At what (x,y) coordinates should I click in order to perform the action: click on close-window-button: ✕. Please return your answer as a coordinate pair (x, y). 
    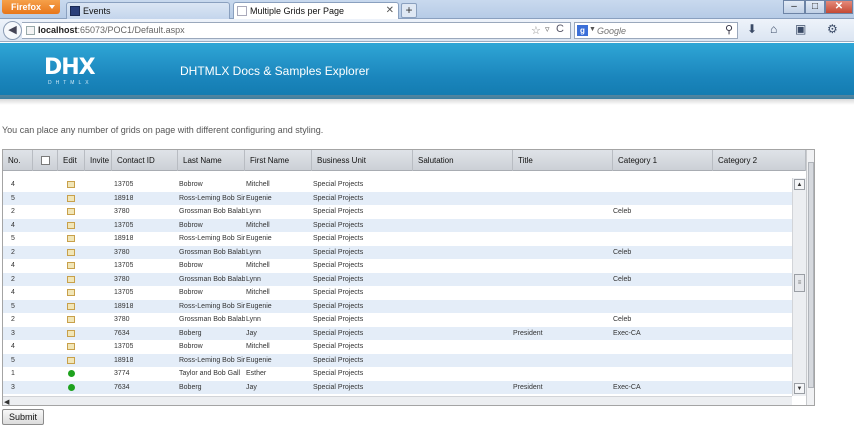
    Looking at the image, I should click on (839, 7).